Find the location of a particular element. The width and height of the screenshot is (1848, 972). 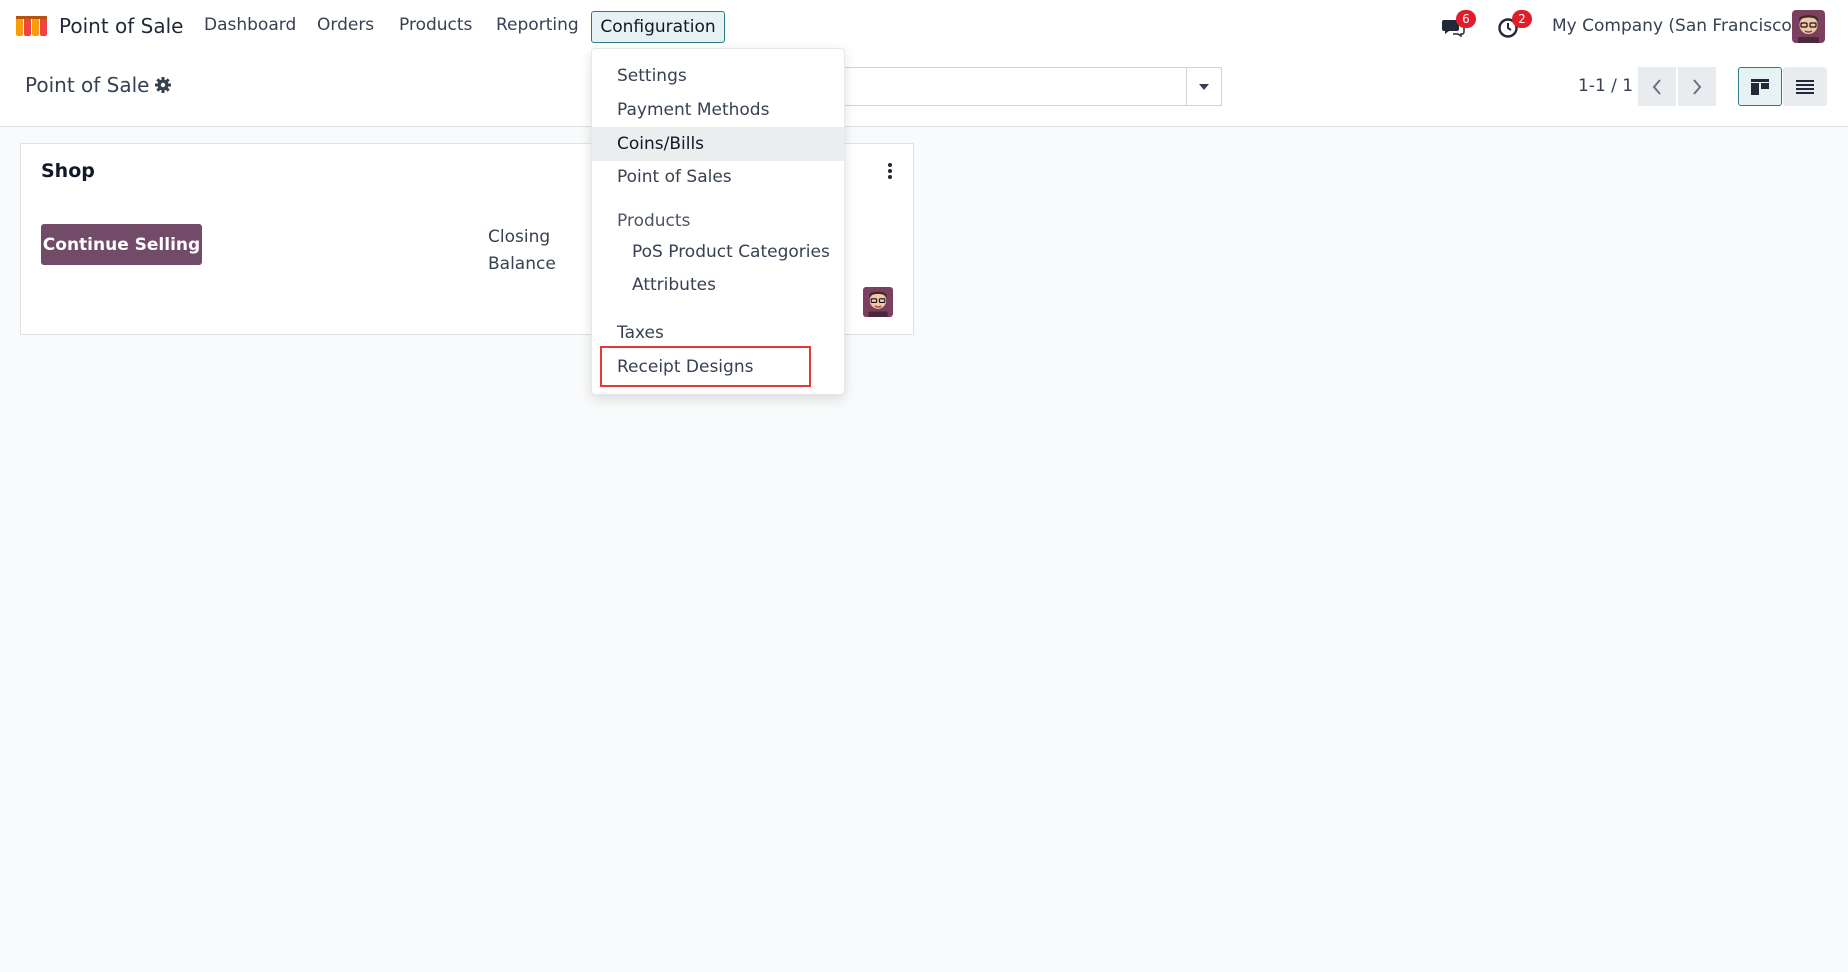

pager-next-button is located at coordinates (1697, 86).